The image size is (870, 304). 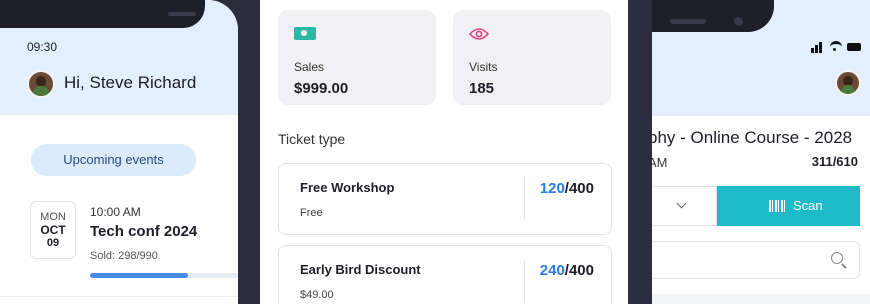 What do you see at coordinates (752, 137) in the screenshot?
I see `course-title: phy - Online Course - 2028` at bounding box center [752, 137].